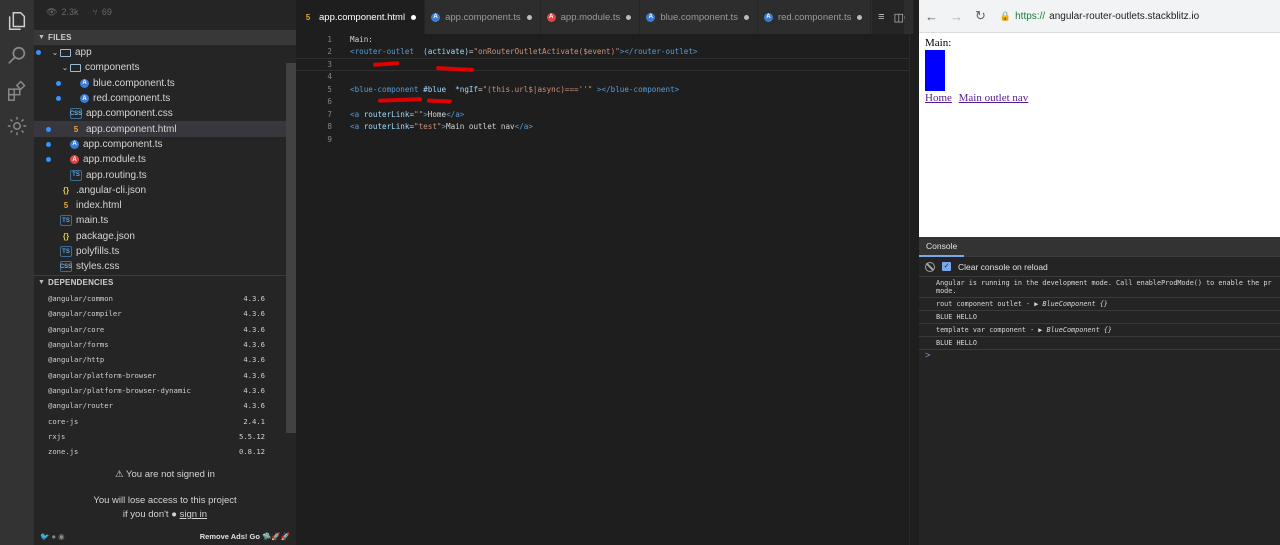 The image size is (1280, 545). I want to click on tree-folder: ⌄ app, so click(160, 52).